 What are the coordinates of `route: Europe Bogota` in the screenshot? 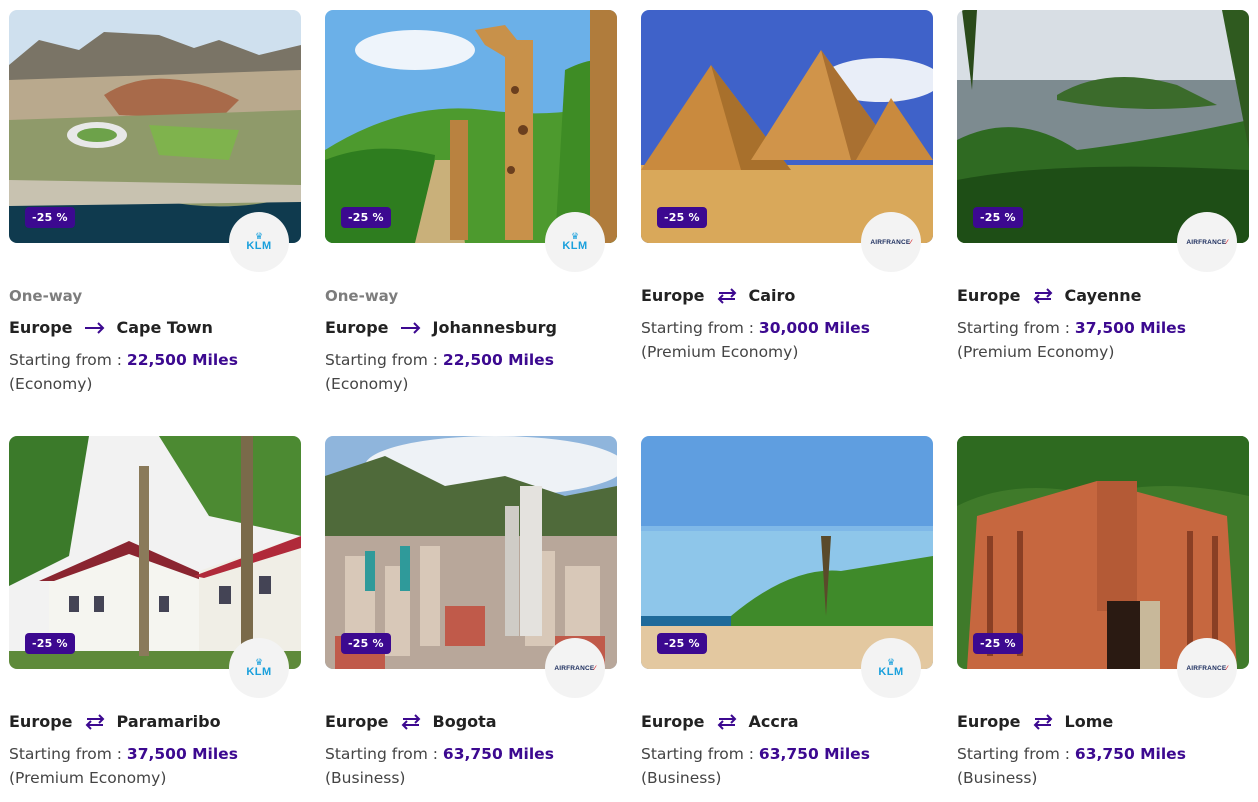 It's located at (471, 722).